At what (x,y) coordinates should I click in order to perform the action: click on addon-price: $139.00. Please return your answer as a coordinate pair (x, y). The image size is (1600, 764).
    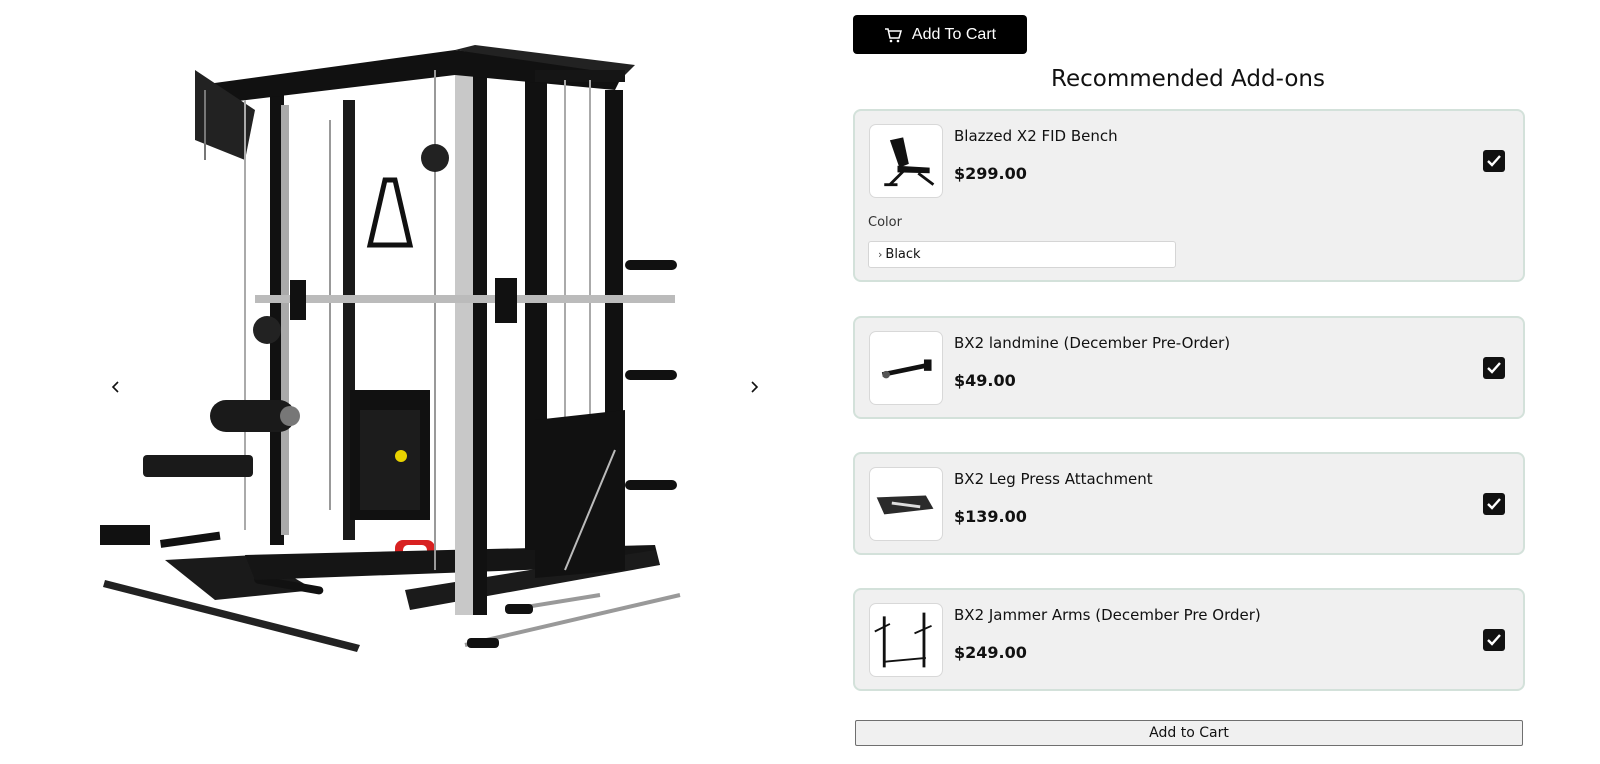
    Looking at the image, I should click on (990, 516).